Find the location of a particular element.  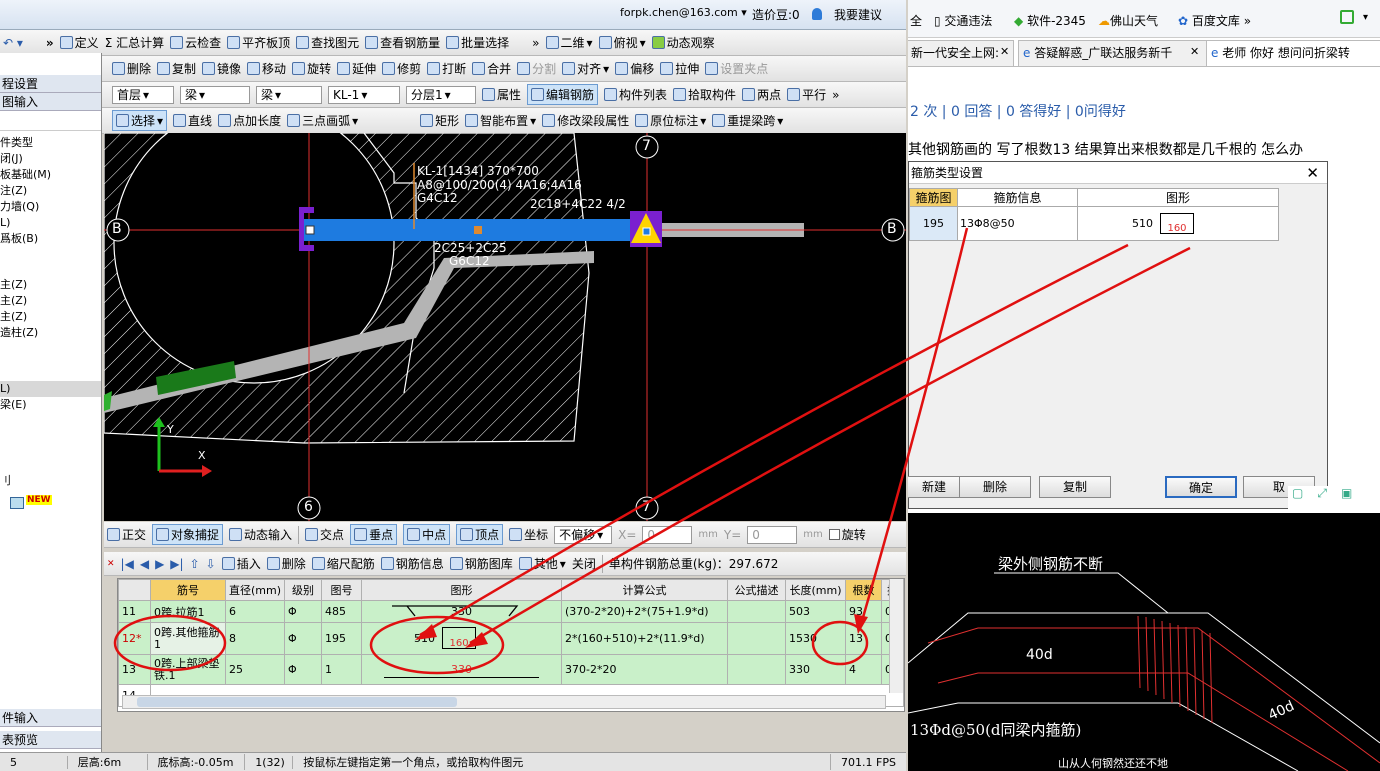

member-tree-item: 力墙(Q) is located at coordinates (50, 207).